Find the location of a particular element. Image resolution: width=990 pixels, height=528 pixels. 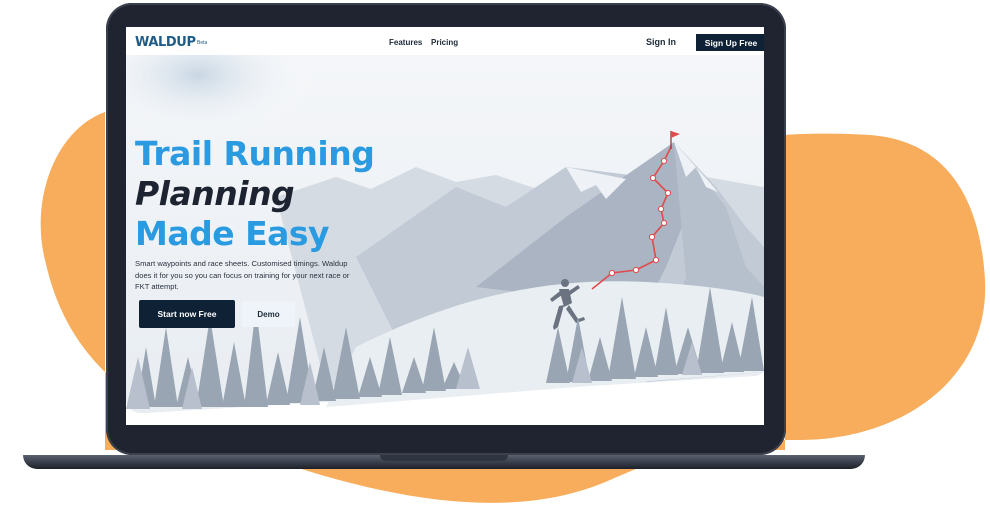

start-now-free-button: Start now Free is located at coordinates (187, 314).